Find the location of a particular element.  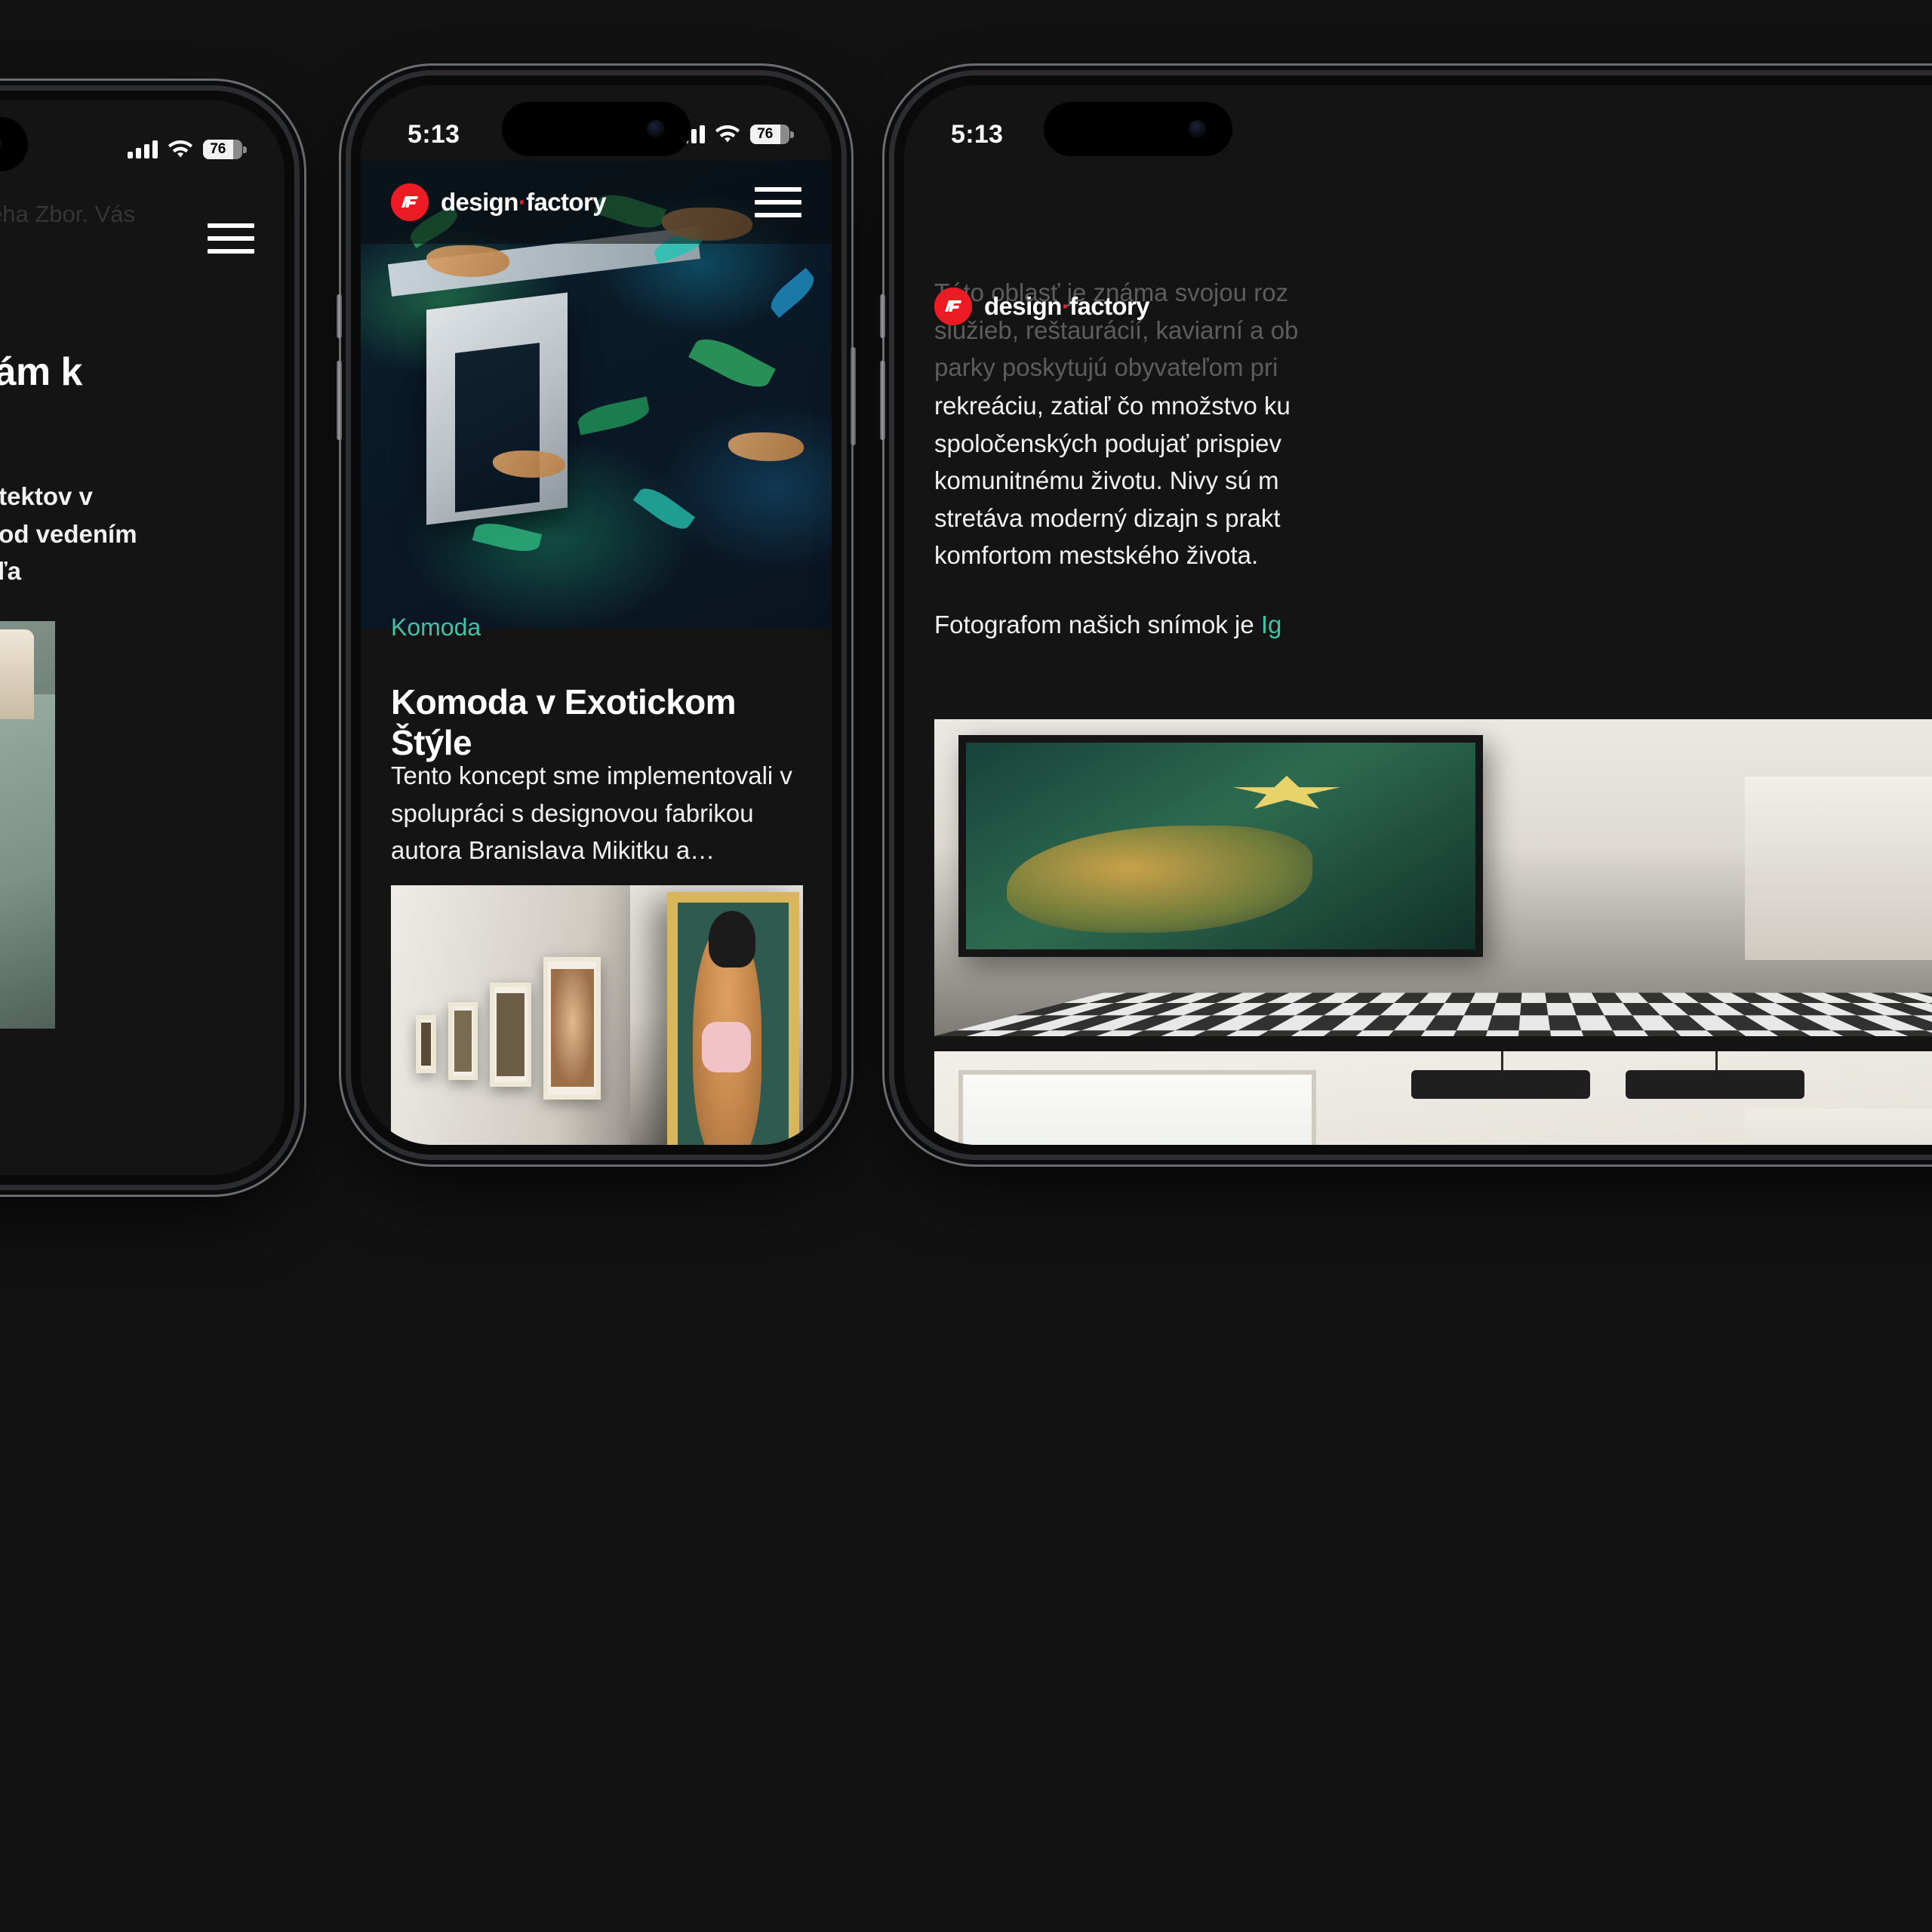

left-caption: CEO is located at coordinates (142, 1065).